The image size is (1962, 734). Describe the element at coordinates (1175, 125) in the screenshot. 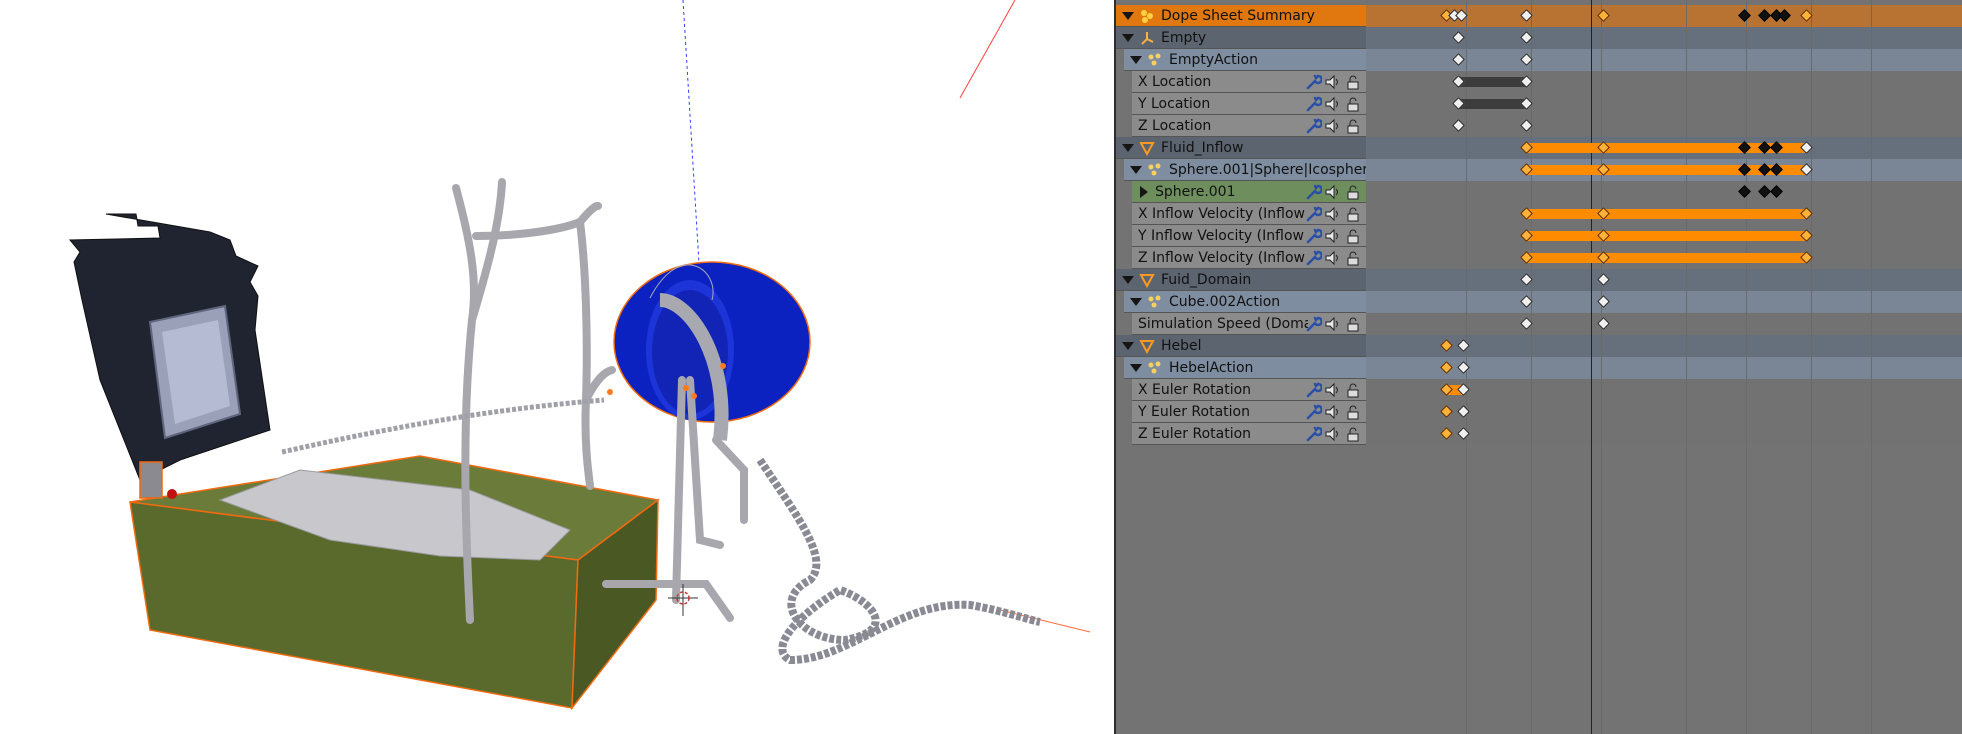

I see `channel-label: Z Location` at that location.